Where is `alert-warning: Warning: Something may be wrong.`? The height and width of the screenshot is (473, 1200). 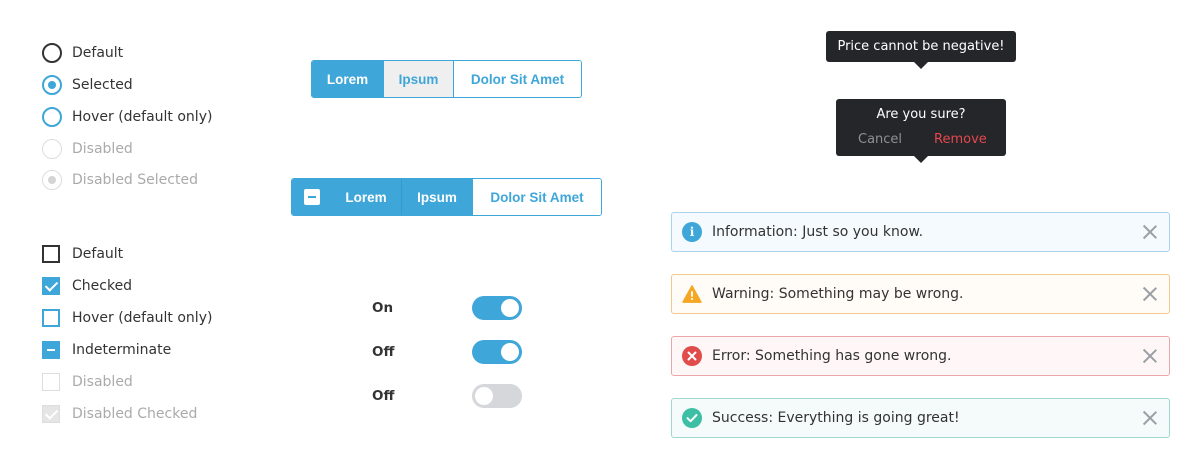
alert-warning: Warning: Something may be wrong. is located at coordinates (920, 294).